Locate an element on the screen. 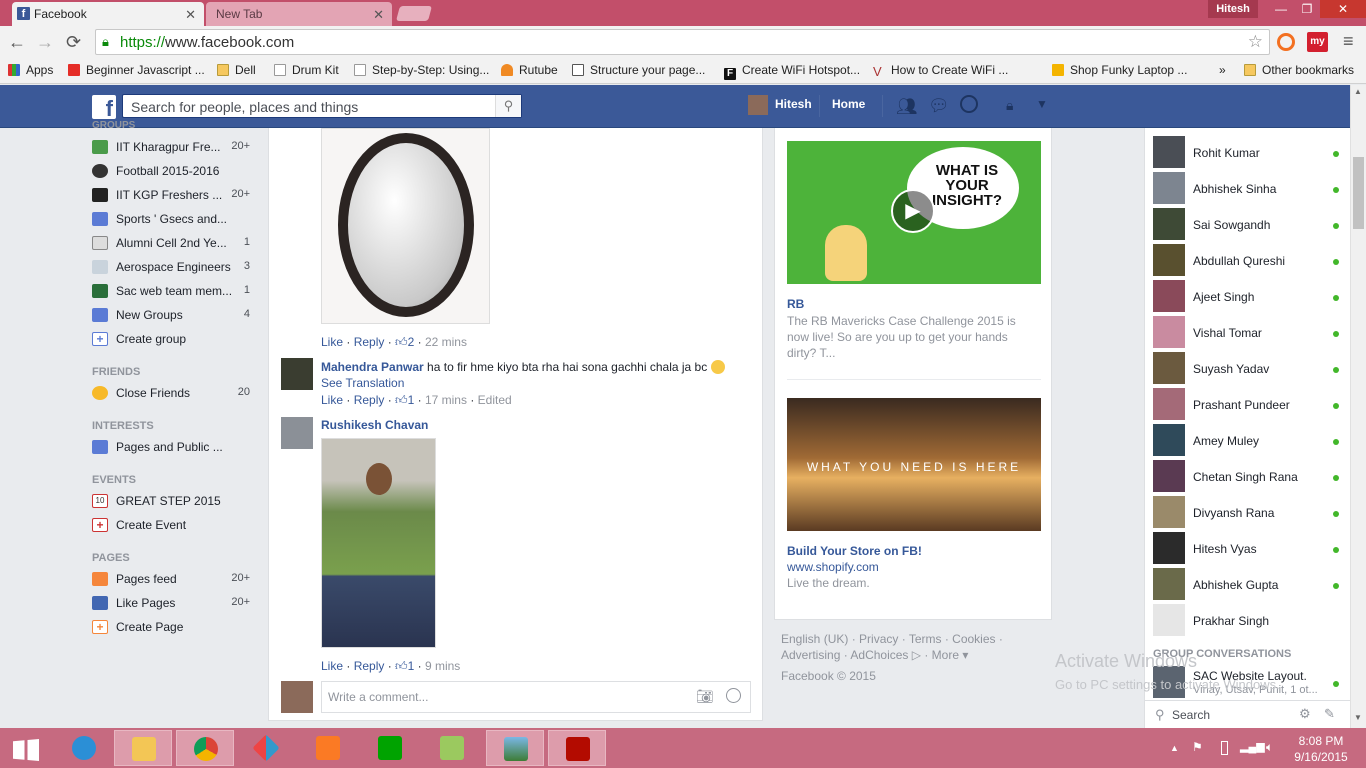 Image resolution: width=1366 pixels, height=768 pixels. footer-link: Cookies is located at coordinates (973, 639).